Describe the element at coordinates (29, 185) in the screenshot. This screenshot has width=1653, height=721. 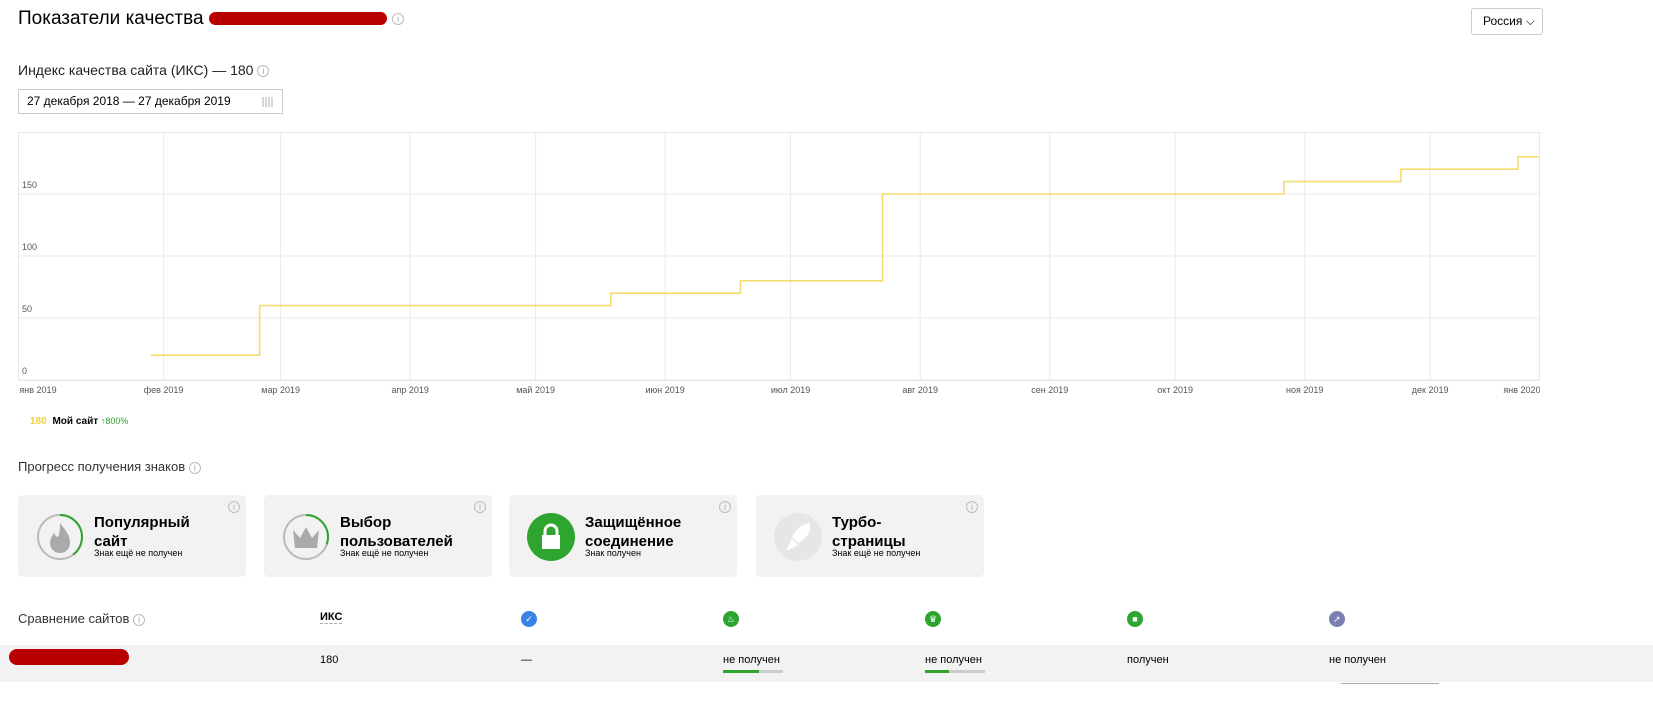
I see `y-tick-label: 150` at that location.